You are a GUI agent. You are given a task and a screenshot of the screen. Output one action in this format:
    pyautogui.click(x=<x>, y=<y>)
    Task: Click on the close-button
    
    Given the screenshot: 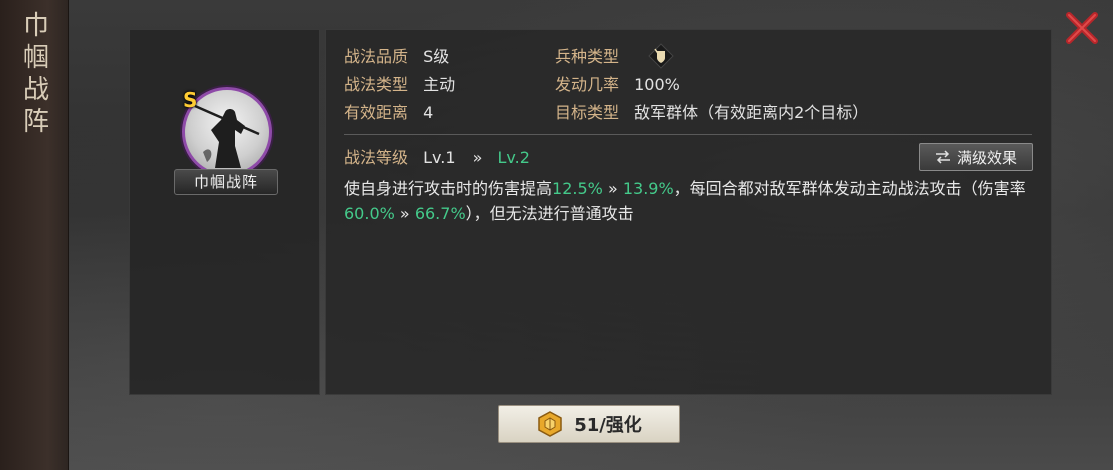 What is the action you would take?
    pyautogui.click(x=1082, y=28)
    